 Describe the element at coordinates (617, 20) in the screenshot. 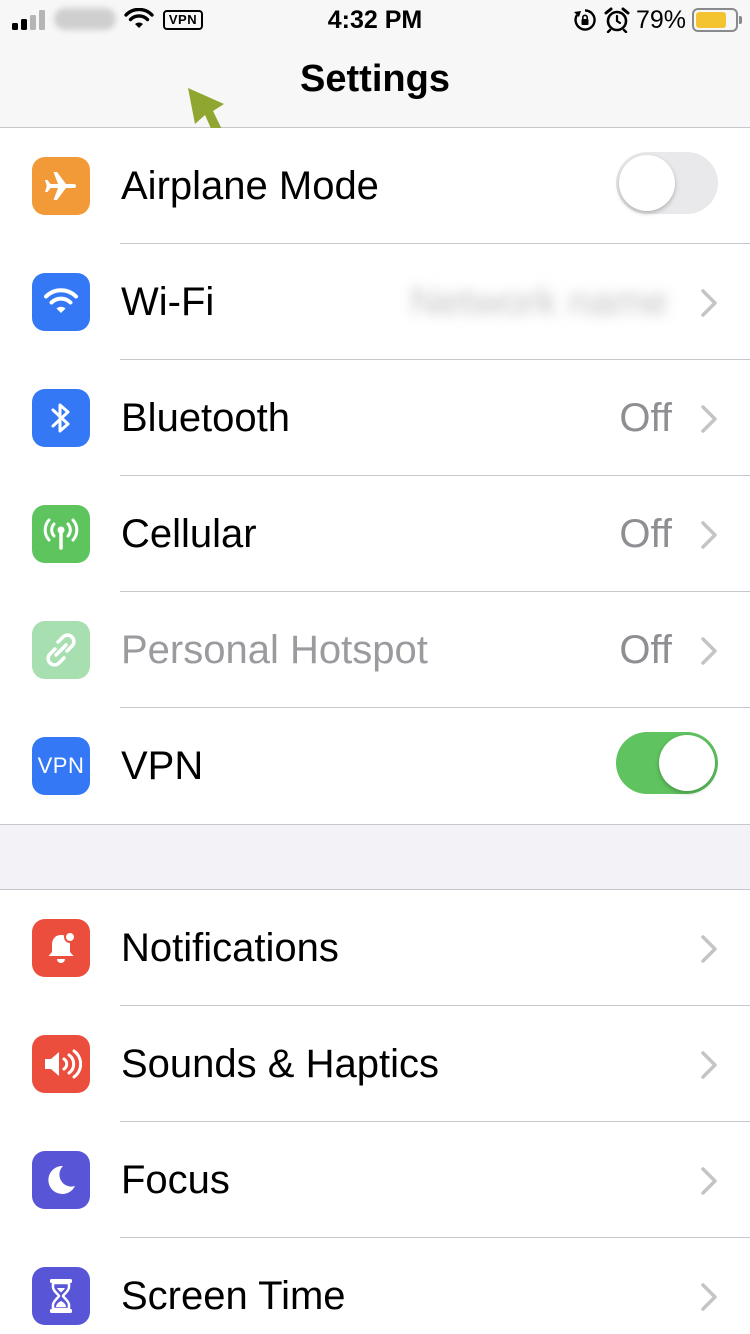

I see `alarm-icon` at that location.